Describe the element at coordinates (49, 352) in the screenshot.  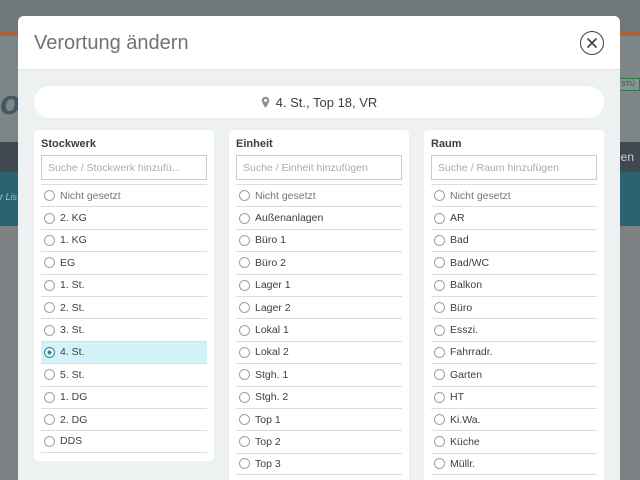
I see `radio-checked-icon` at that location.